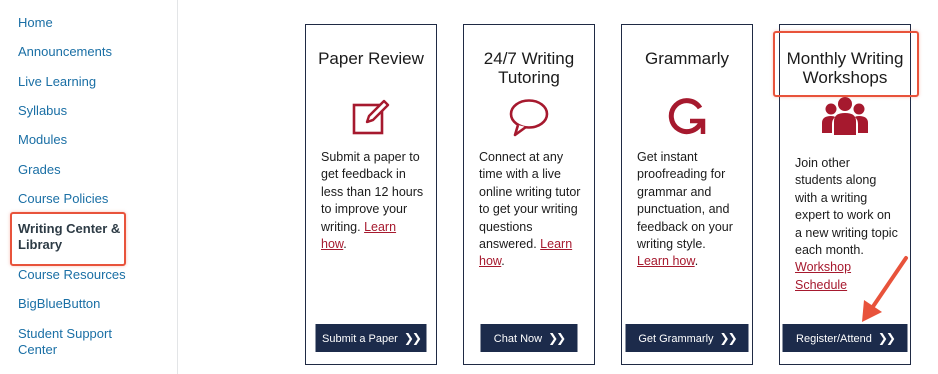 This screenshot has height=374, width=938. What do you see at coordinates (73, 342) in the screenshot?
I see `nav-item-student-support-center: Student Support Center` at bounding box center [73, 342].